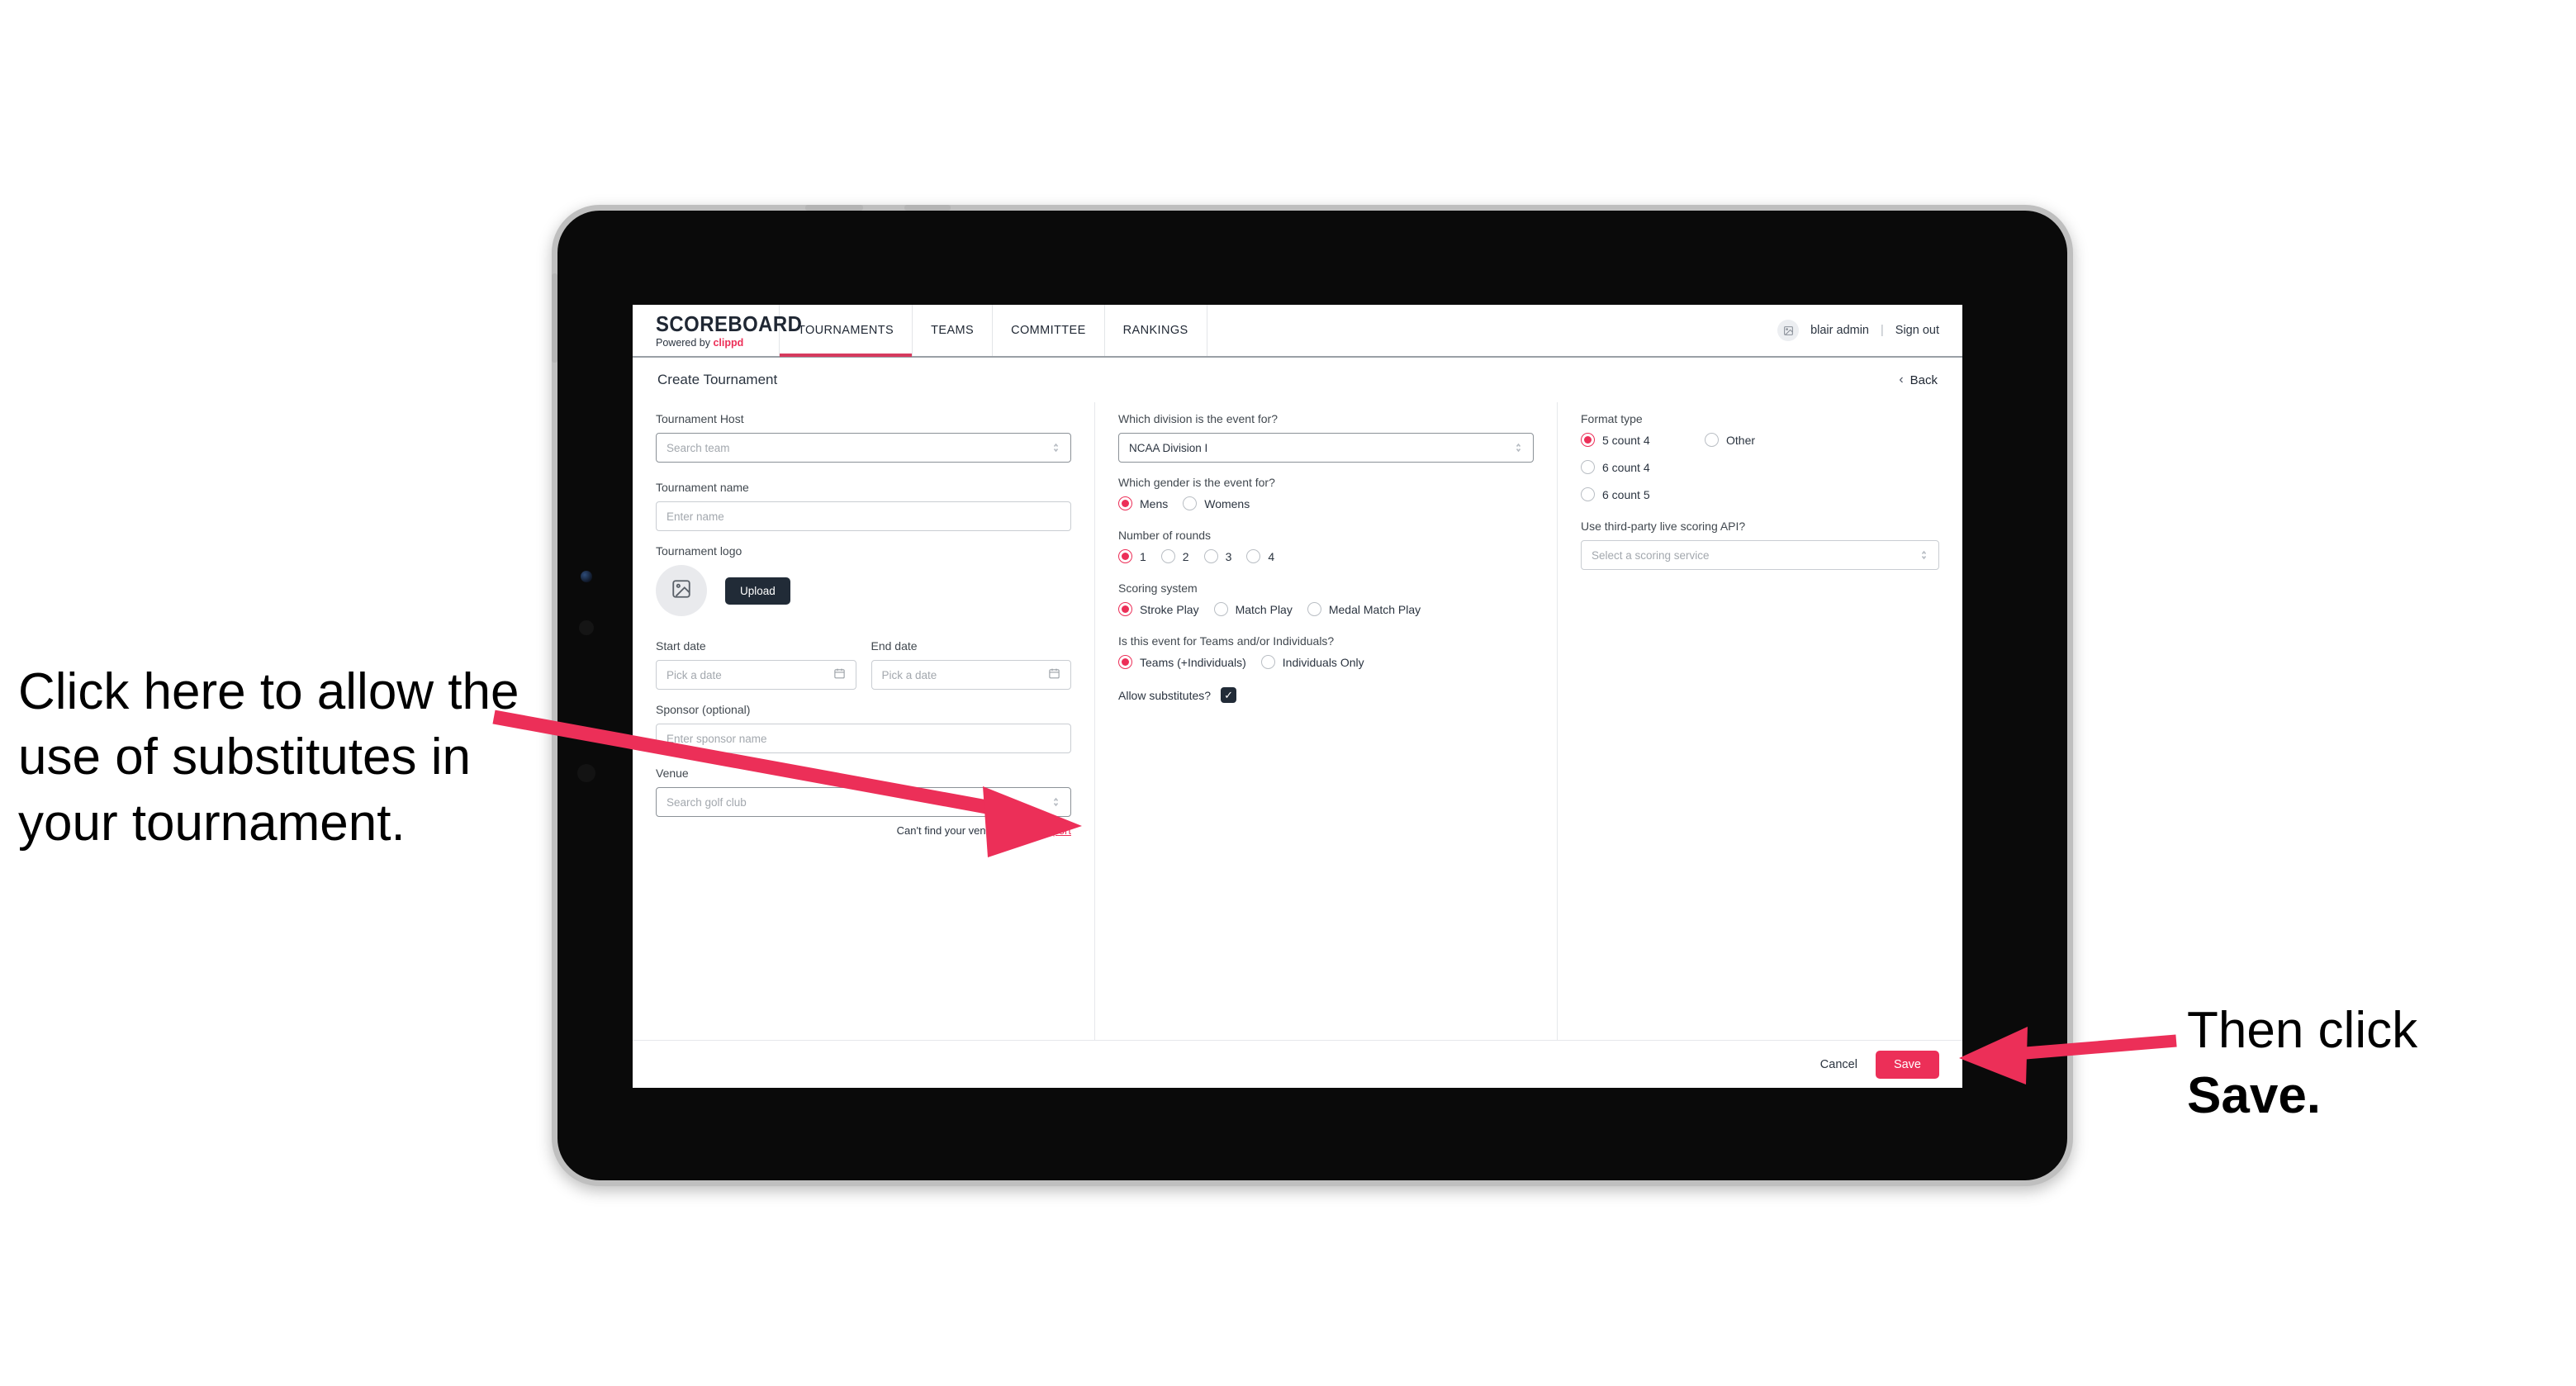 This screenshot has width=2576, height=1386. What do you see at coordinates (846, 331) in the screenshot?
I see `tab-tournaments: TOURNAMENTS` at bounding box center [846, 331].